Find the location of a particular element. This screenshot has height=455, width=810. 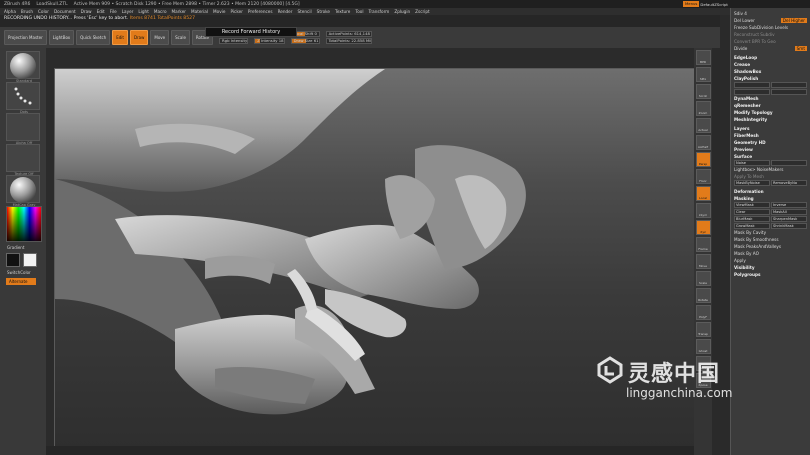

del-lower-button: Del Lower is located at coordinates (744, 20).